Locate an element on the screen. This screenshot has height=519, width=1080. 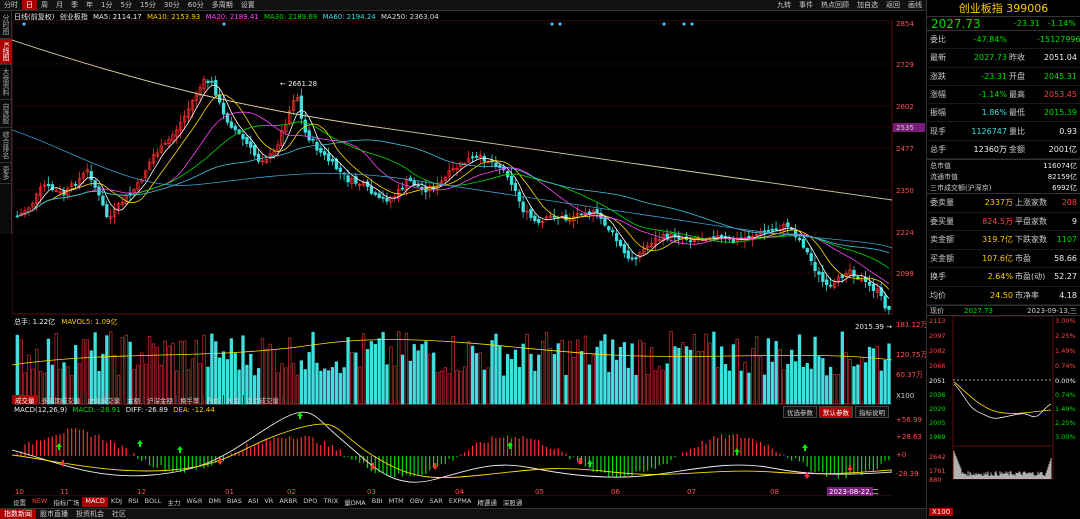
left-tab-2: 大盘资料 is located at coordinates (6, 82).